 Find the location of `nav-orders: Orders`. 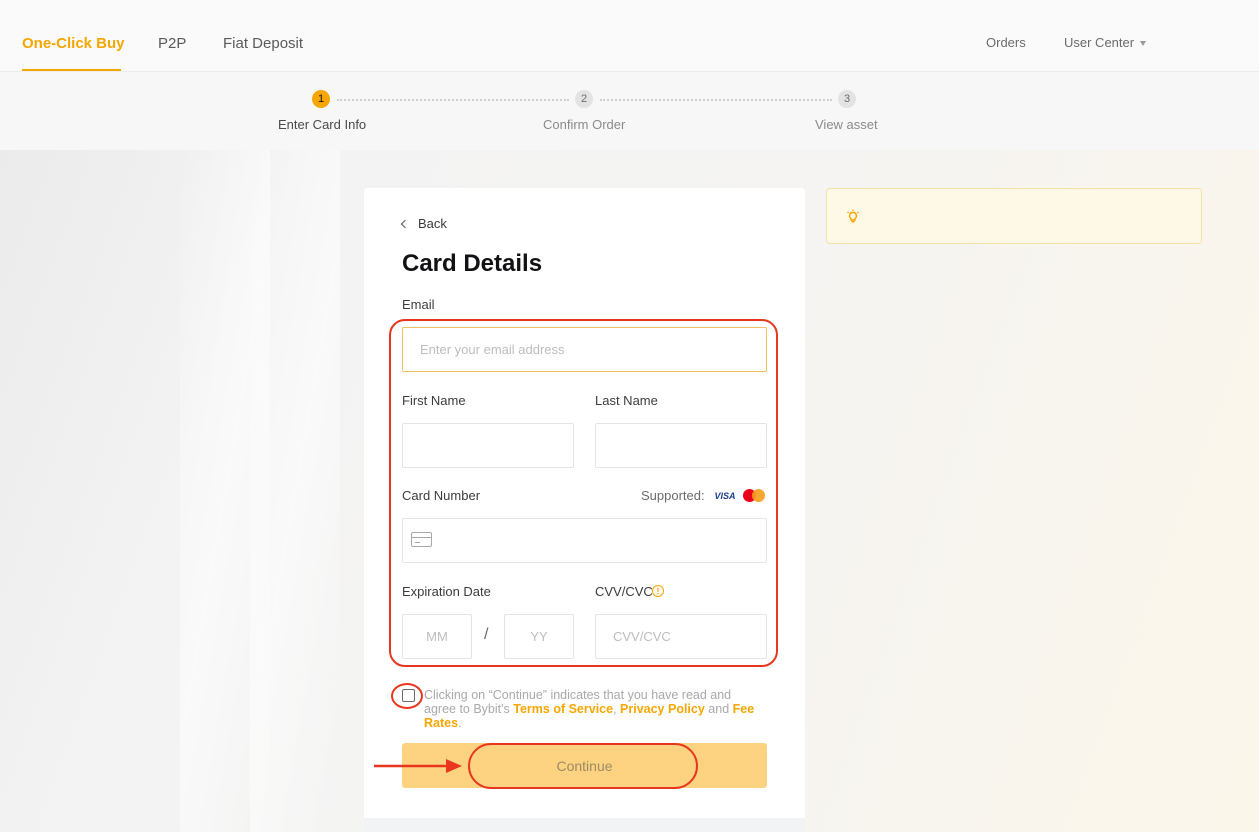

nav-orders: Orders is located at coordinates (1006, 42).